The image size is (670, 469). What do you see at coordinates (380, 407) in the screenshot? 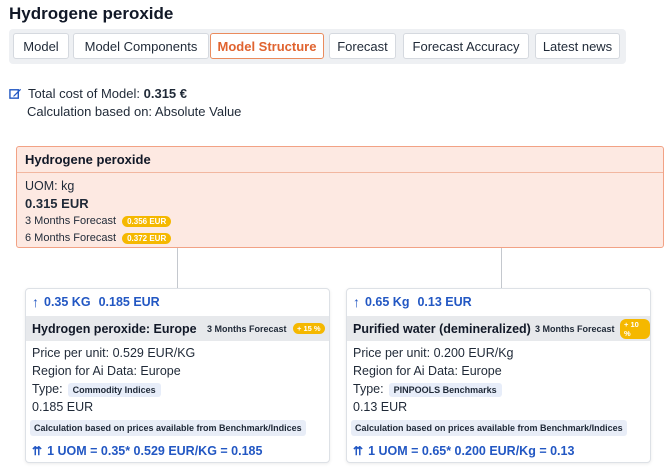
I see `component-value: 0.13 EUR` at bounding box center [380, 407].